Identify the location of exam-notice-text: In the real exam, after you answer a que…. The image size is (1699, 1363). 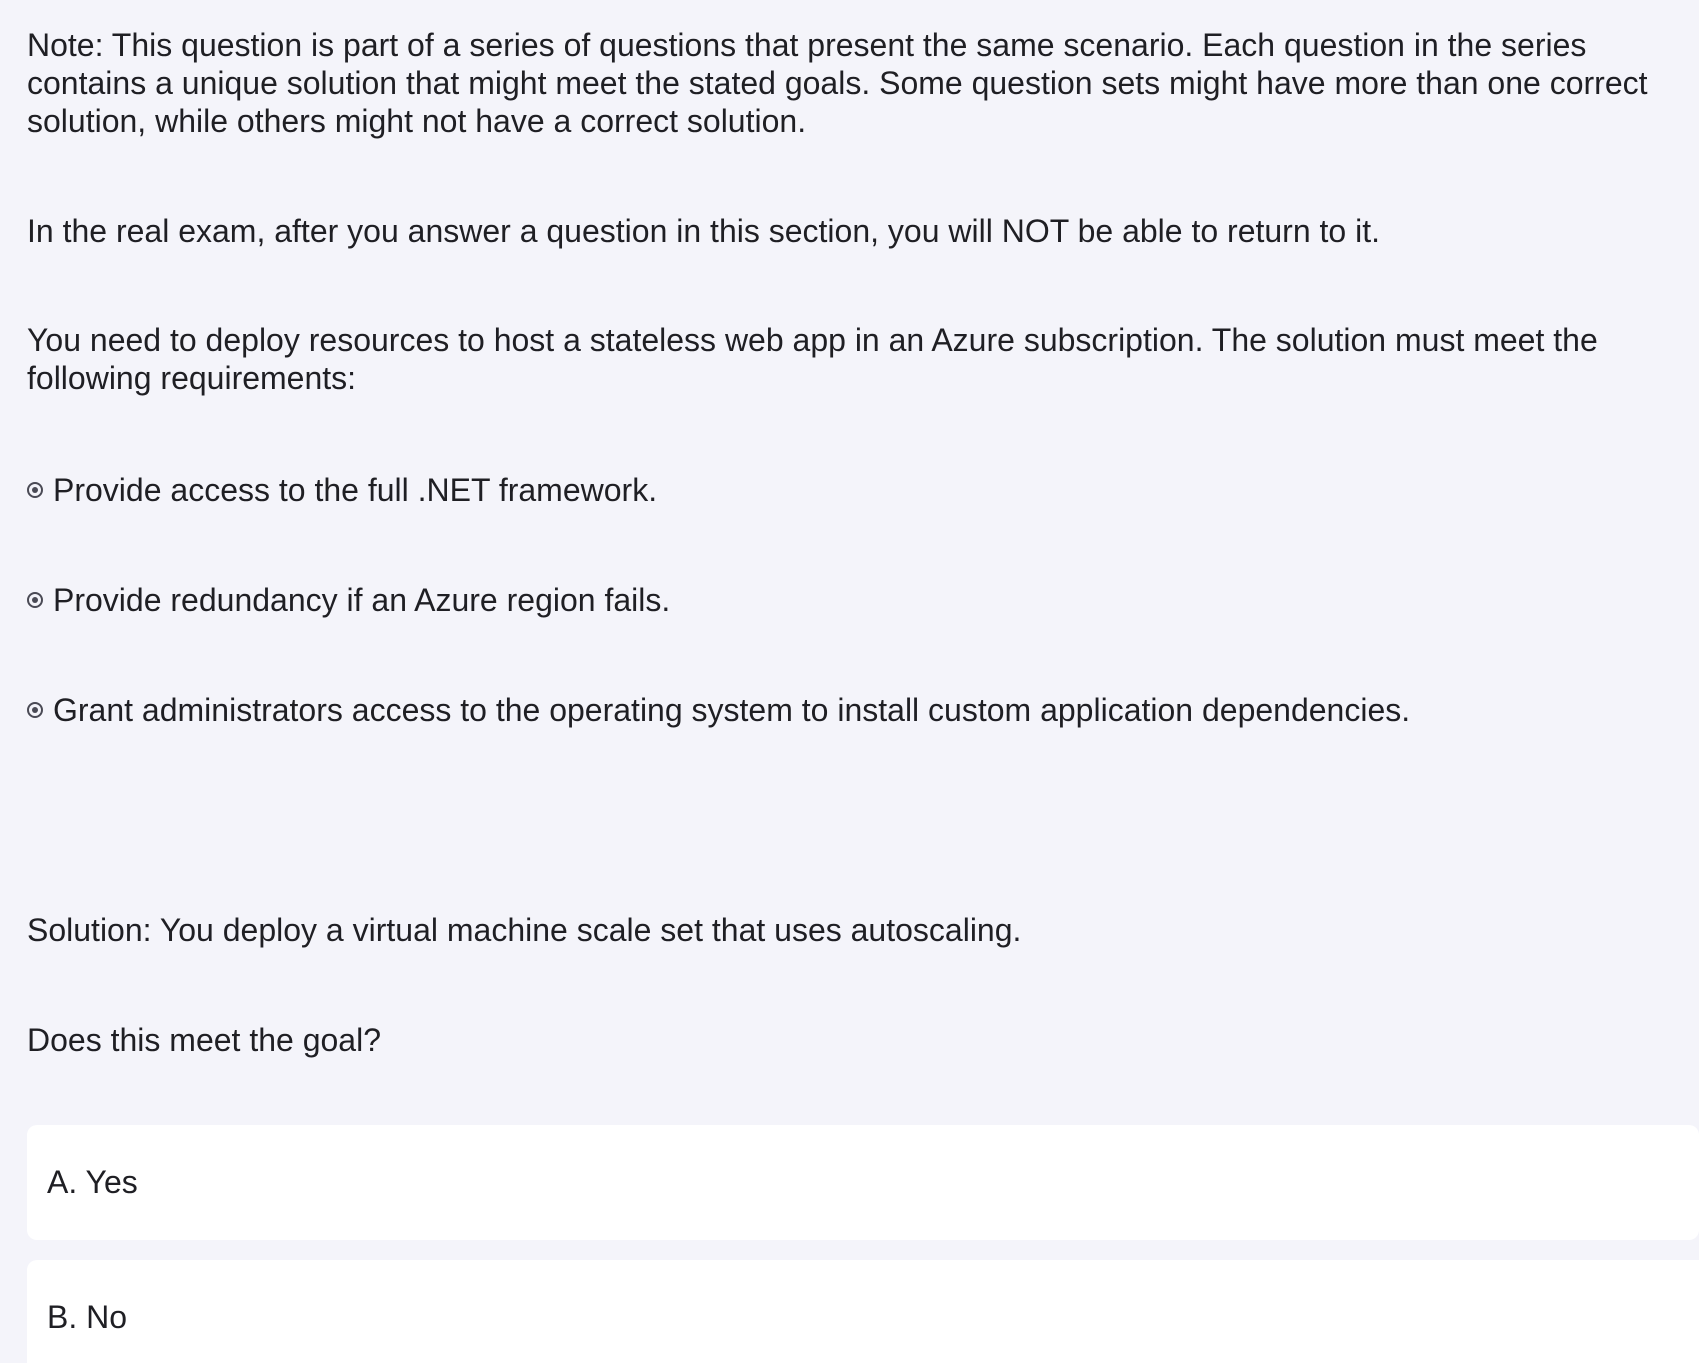
(703, 231).